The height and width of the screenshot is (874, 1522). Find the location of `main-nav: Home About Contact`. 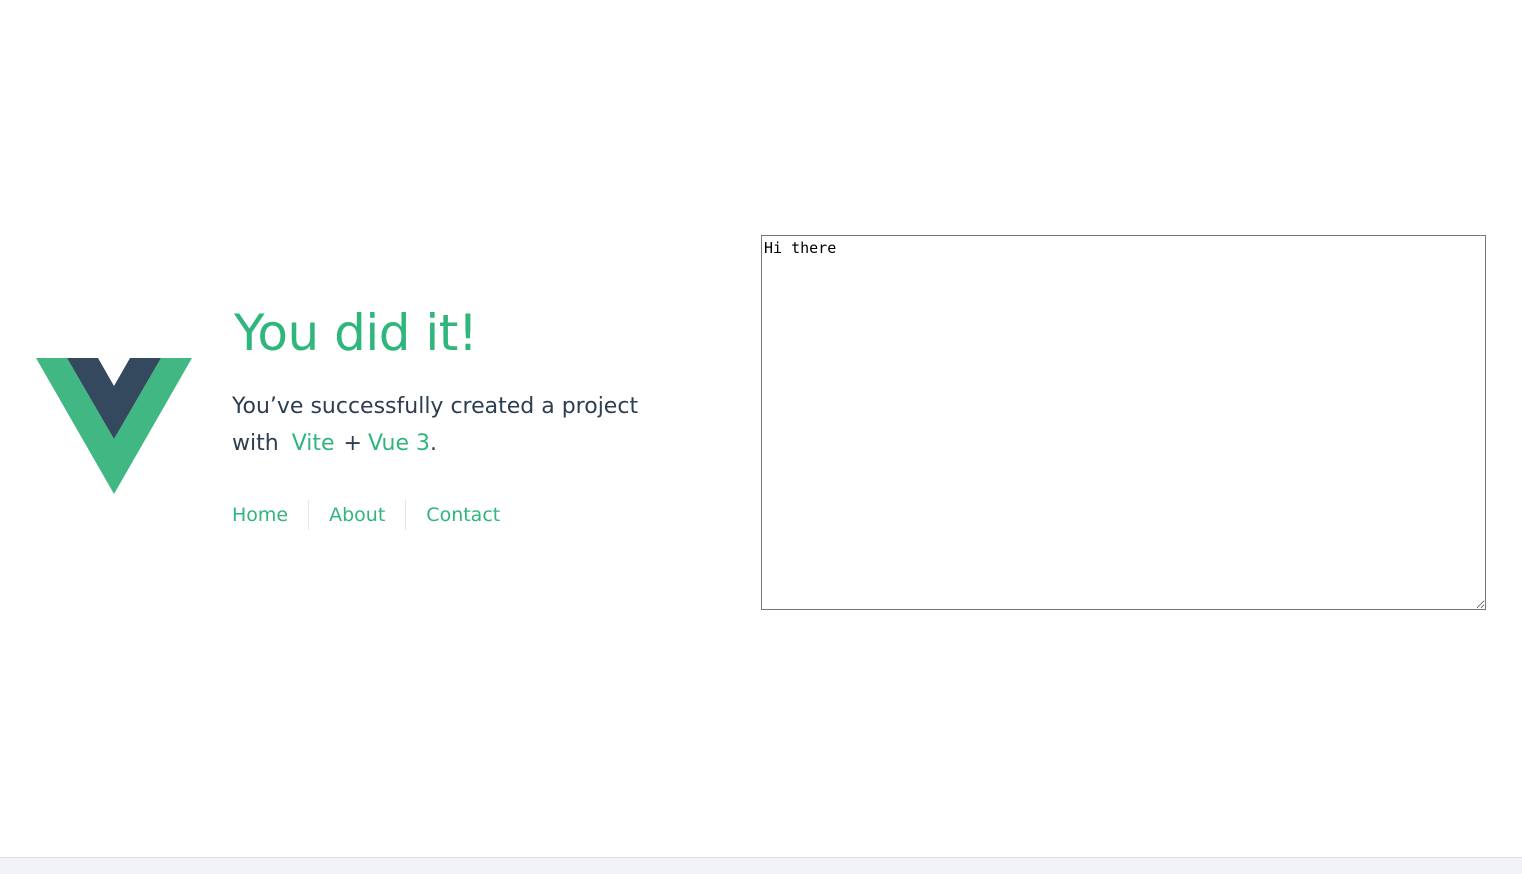

main-nav: Home About Contact is located at coordinates (376, 515).